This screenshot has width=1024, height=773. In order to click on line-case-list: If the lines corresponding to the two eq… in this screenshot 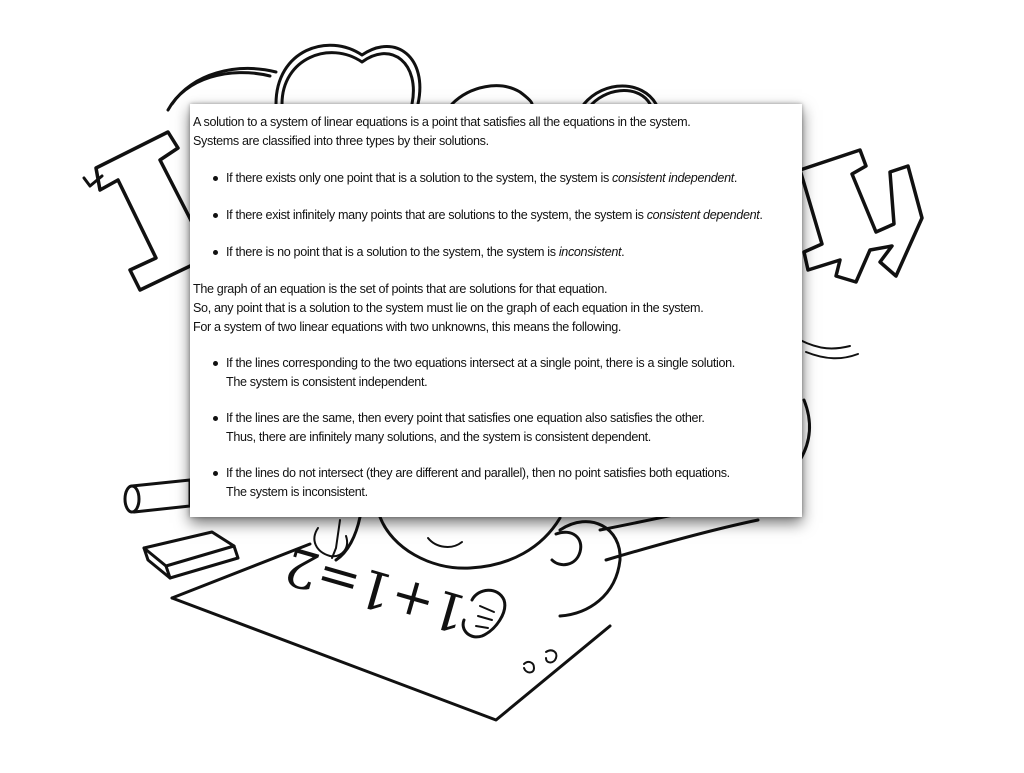, I will do `click(497, 428)`.